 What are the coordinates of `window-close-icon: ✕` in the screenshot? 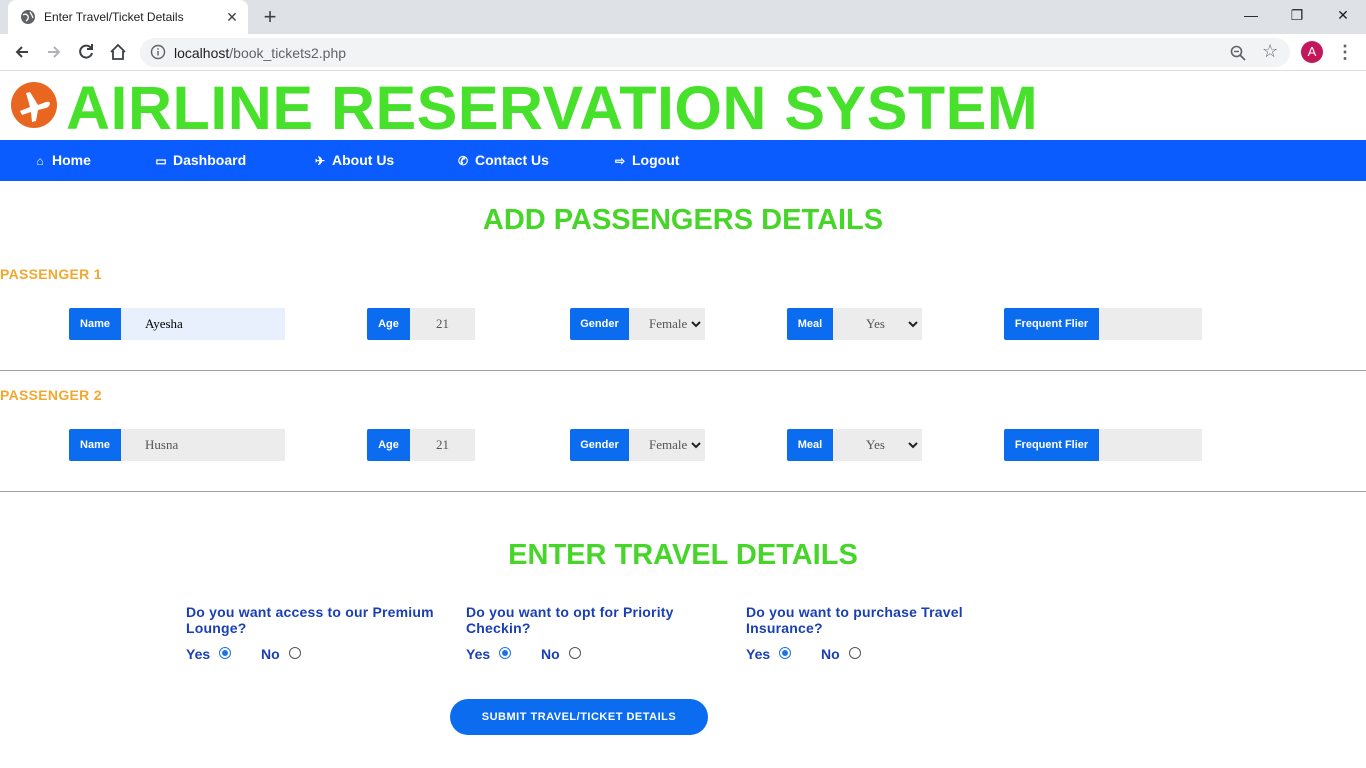 It's located at (1343, 15).